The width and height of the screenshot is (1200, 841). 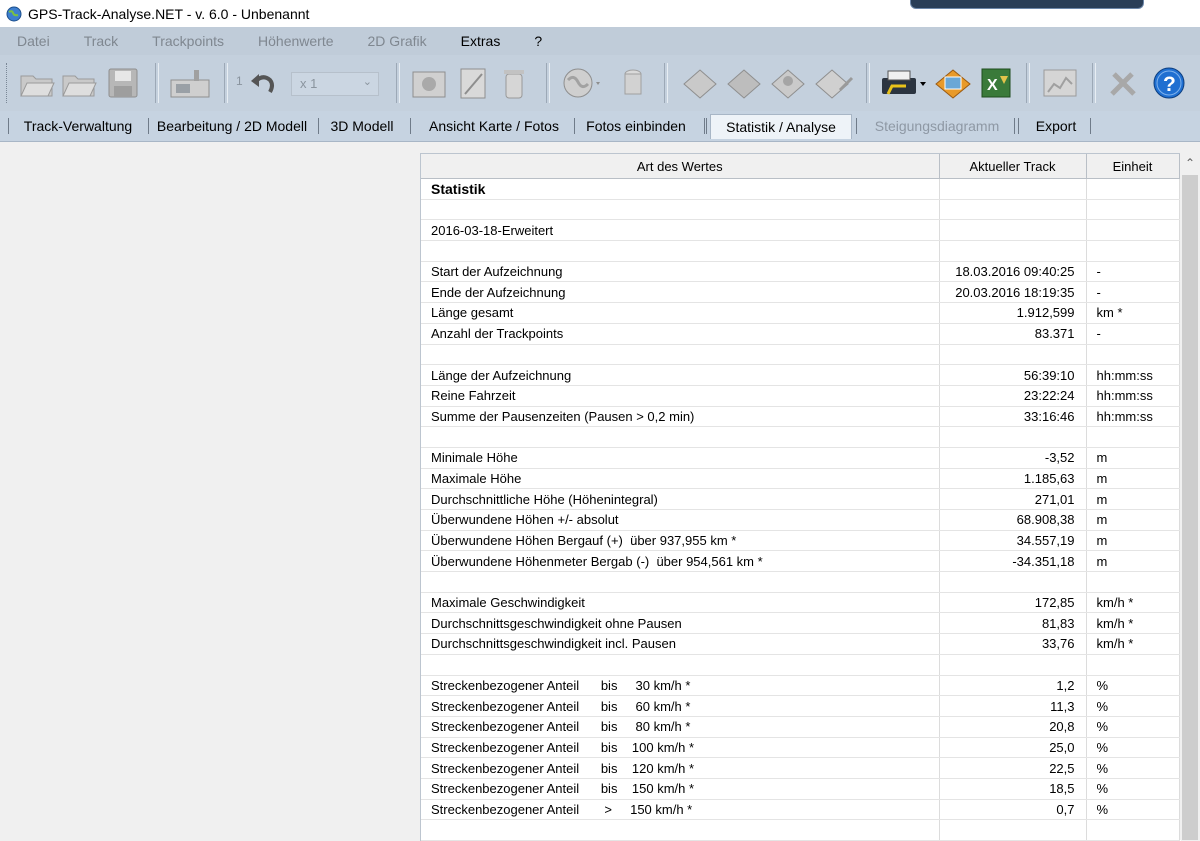 I want to click on menu-item-3: Höhenwerte, so click(x=296, y=41).